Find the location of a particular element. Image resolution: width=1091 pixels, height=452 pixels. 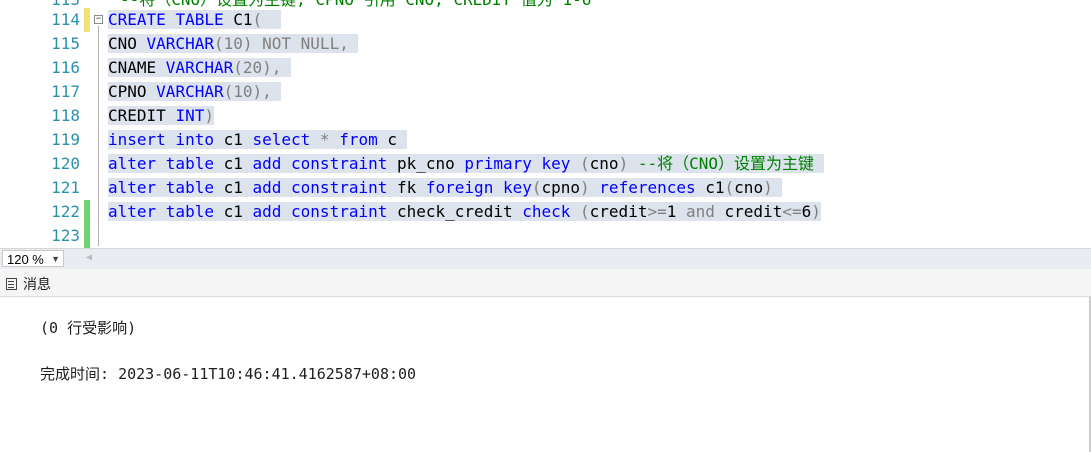

code-line: CNAME VARCHAR(20), is located at coordinates (200, 68).